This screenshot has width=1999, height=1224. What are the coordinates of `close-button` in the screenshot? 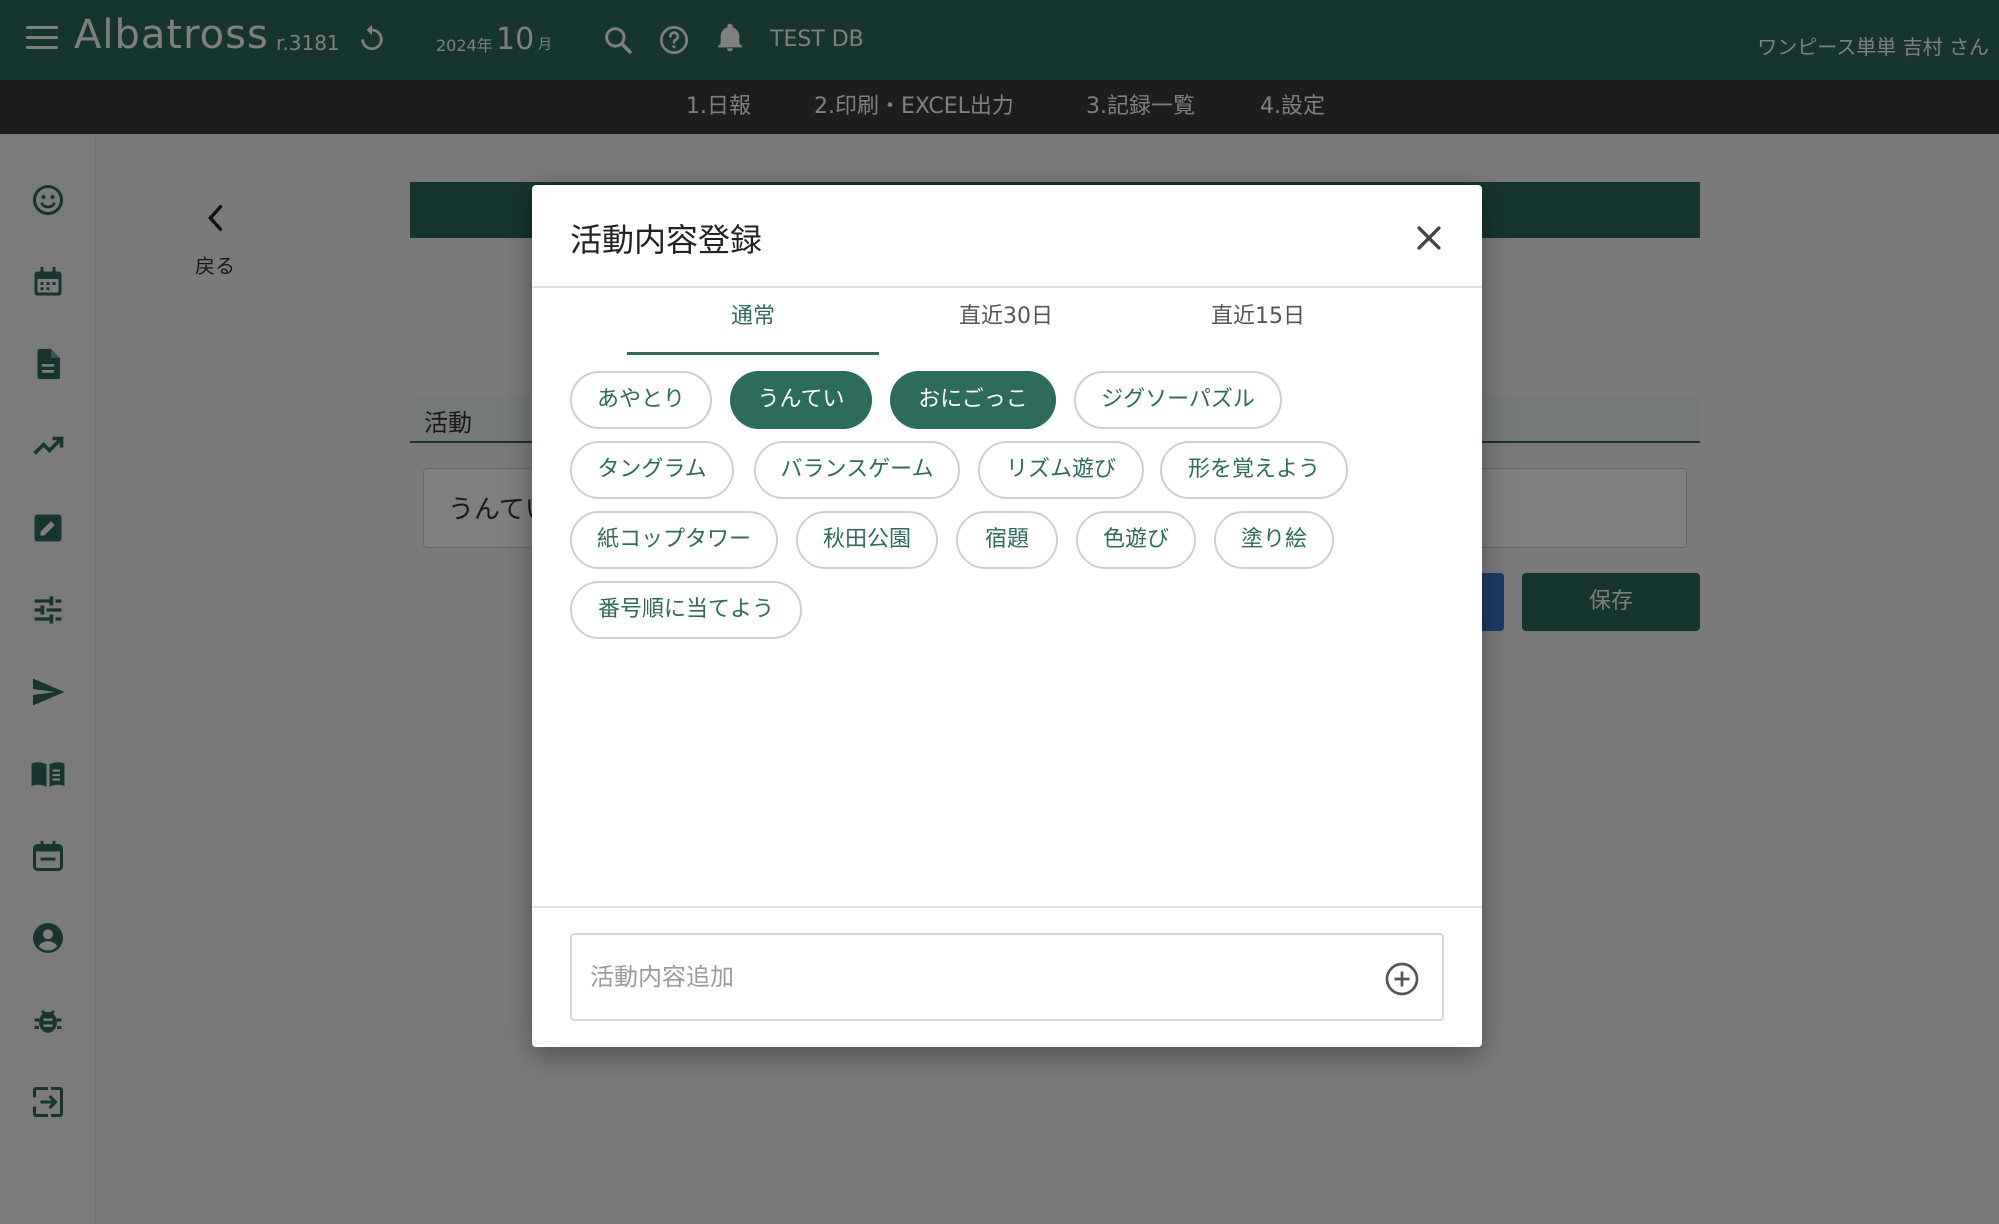 It's located at (1429, 238).